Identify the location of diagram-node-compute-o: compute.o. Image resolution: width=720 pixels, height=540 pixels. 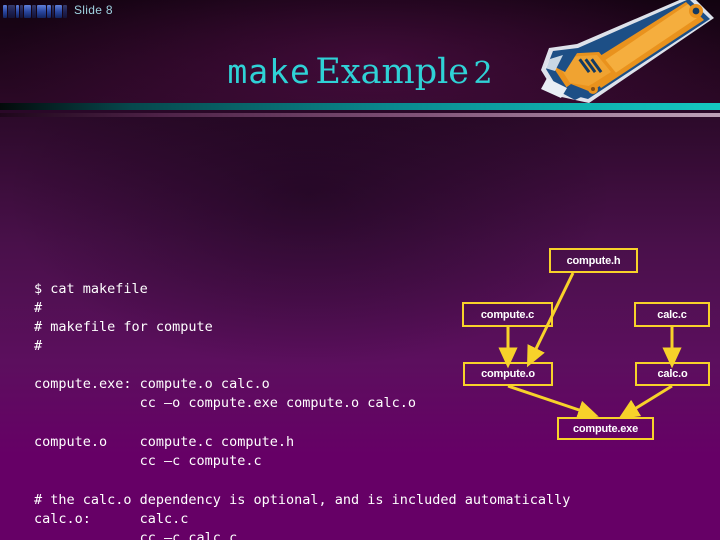
(508, 374).